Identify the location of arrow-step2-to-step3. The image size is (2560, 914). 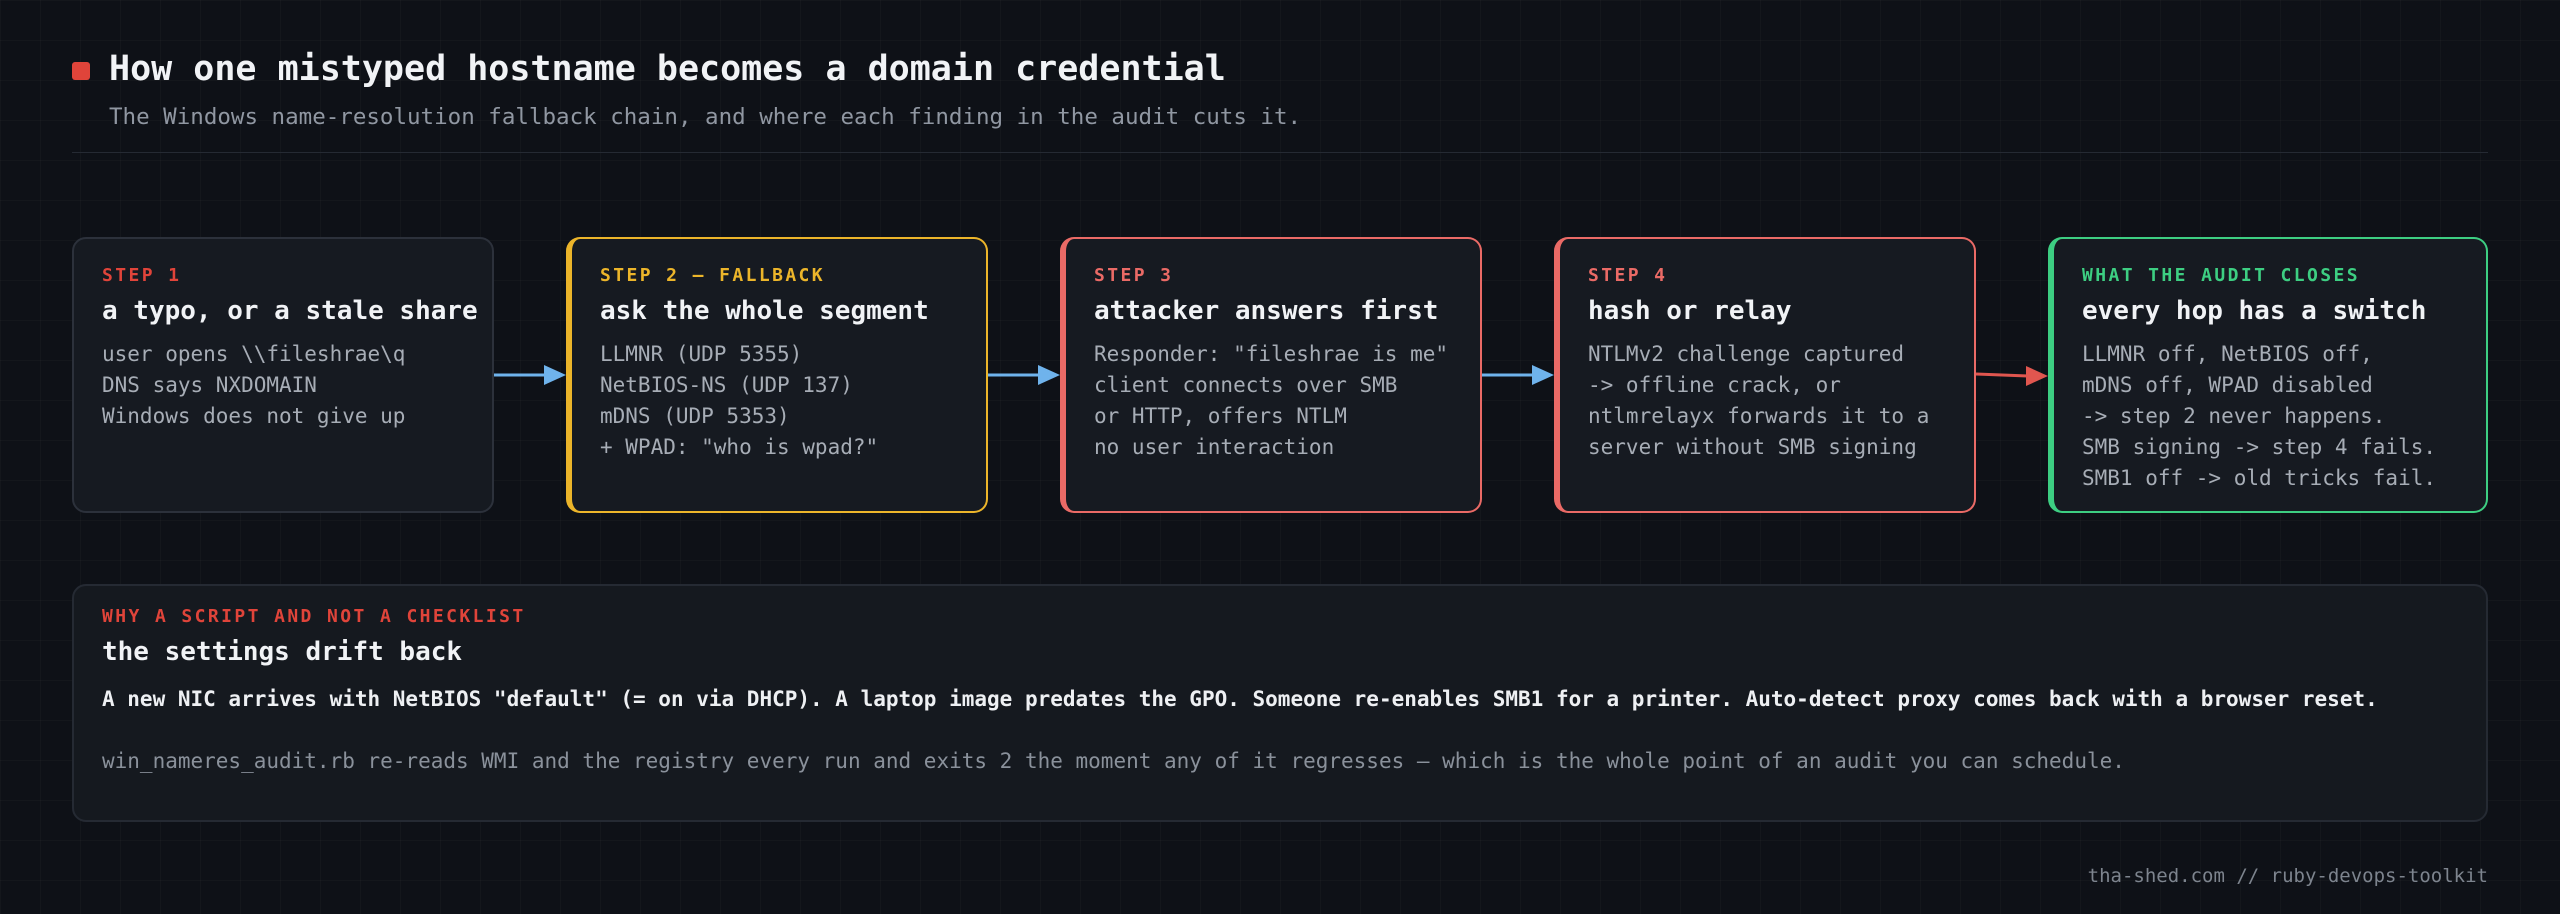
(1024, 375).